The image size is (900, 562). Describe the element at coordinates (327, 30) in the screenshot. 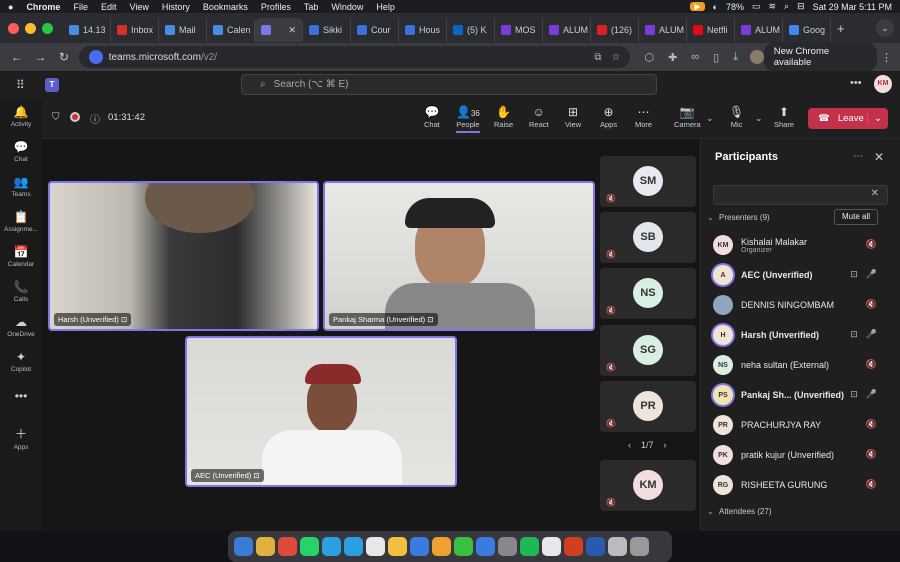

I see `browser-tab: Sikki` at that location.